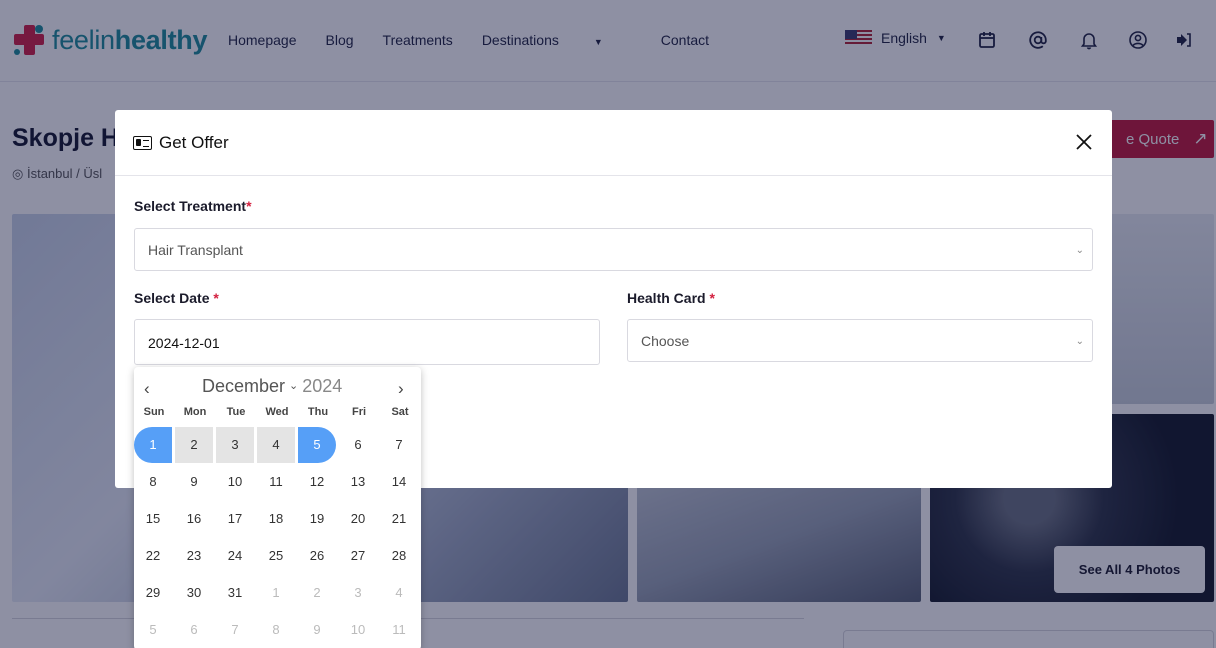  What do you see at coordinates (195, 250) in the screenshot?
I see `treatment-select-value: Hair Transplant` at bounding box center [195, 250].